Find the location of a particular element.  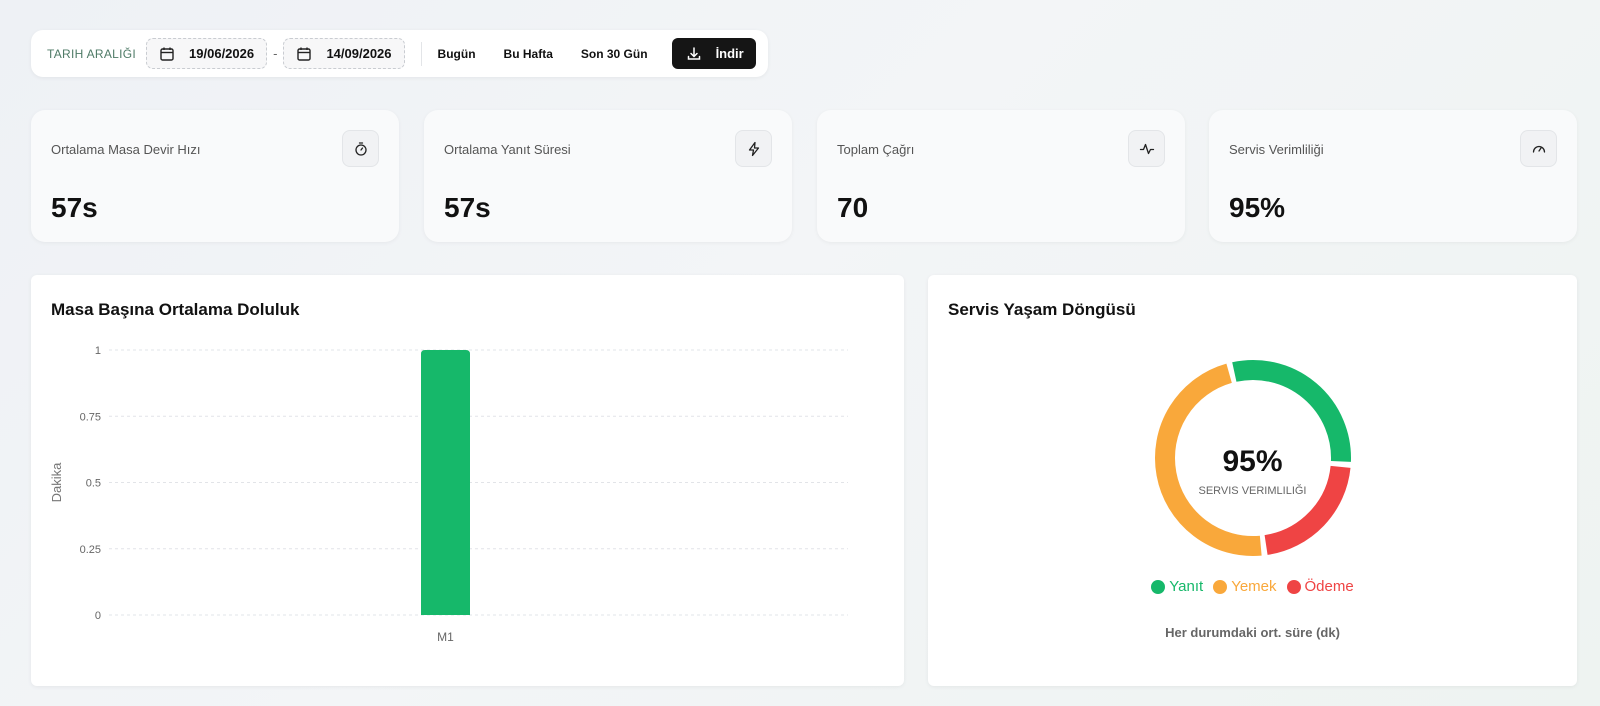

activity-icon is located at coordinates (1146, 148).